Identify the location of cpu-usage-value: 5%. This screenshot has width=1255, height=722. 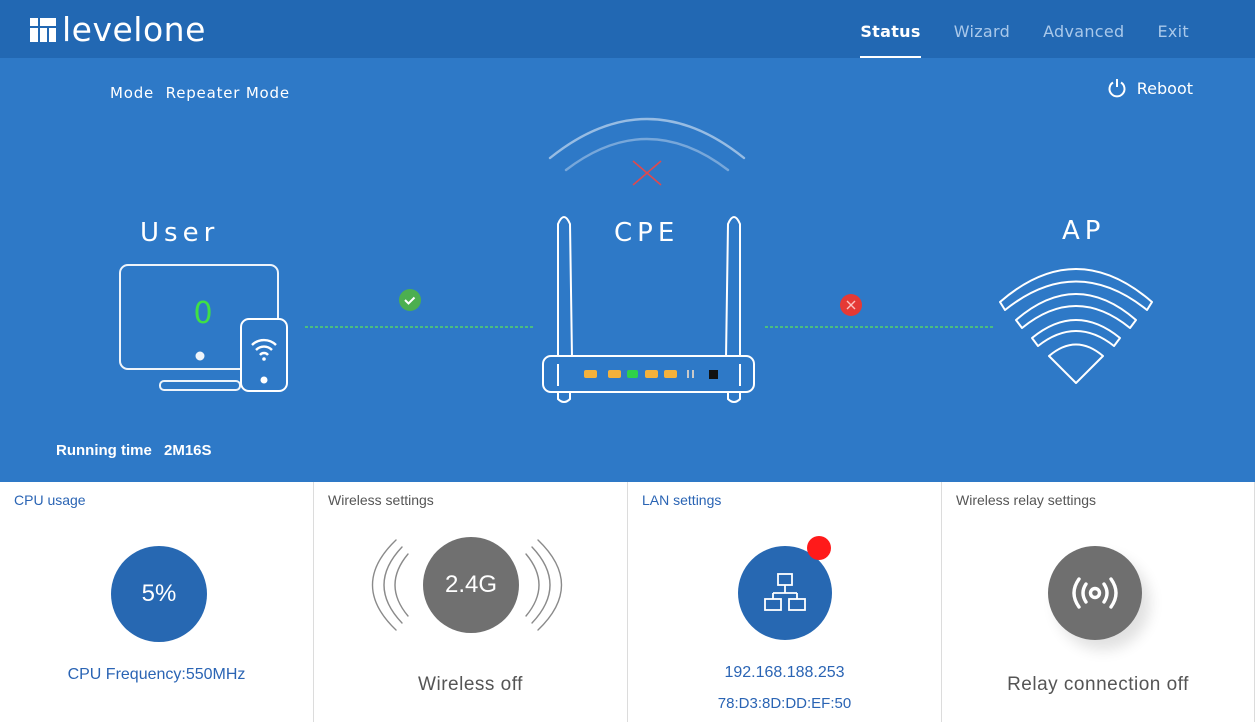
(159, 593).